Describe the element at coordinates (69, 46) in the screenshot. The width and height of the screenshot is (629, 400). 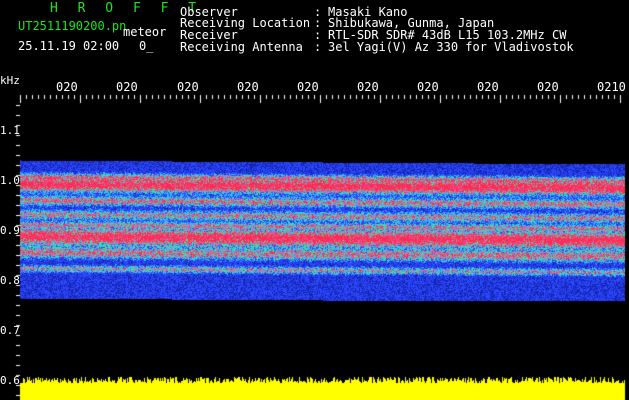
I see `date-time: 25.11.19 02:00` at that location.